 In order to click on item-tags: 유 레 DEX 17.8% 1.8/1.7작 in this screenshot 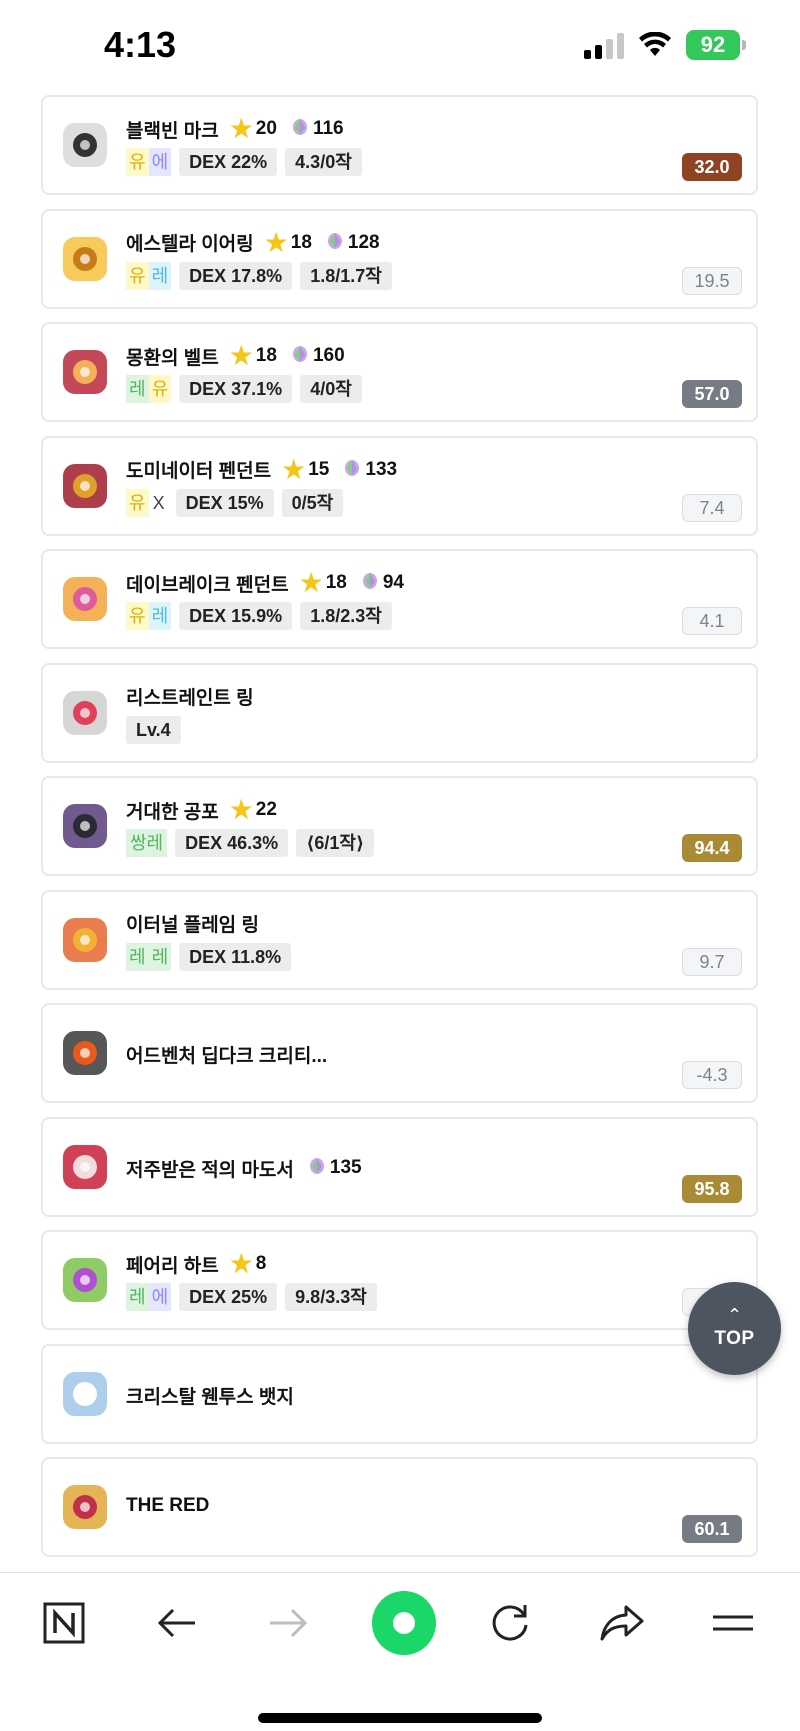, I will do `click(259, 275)`.